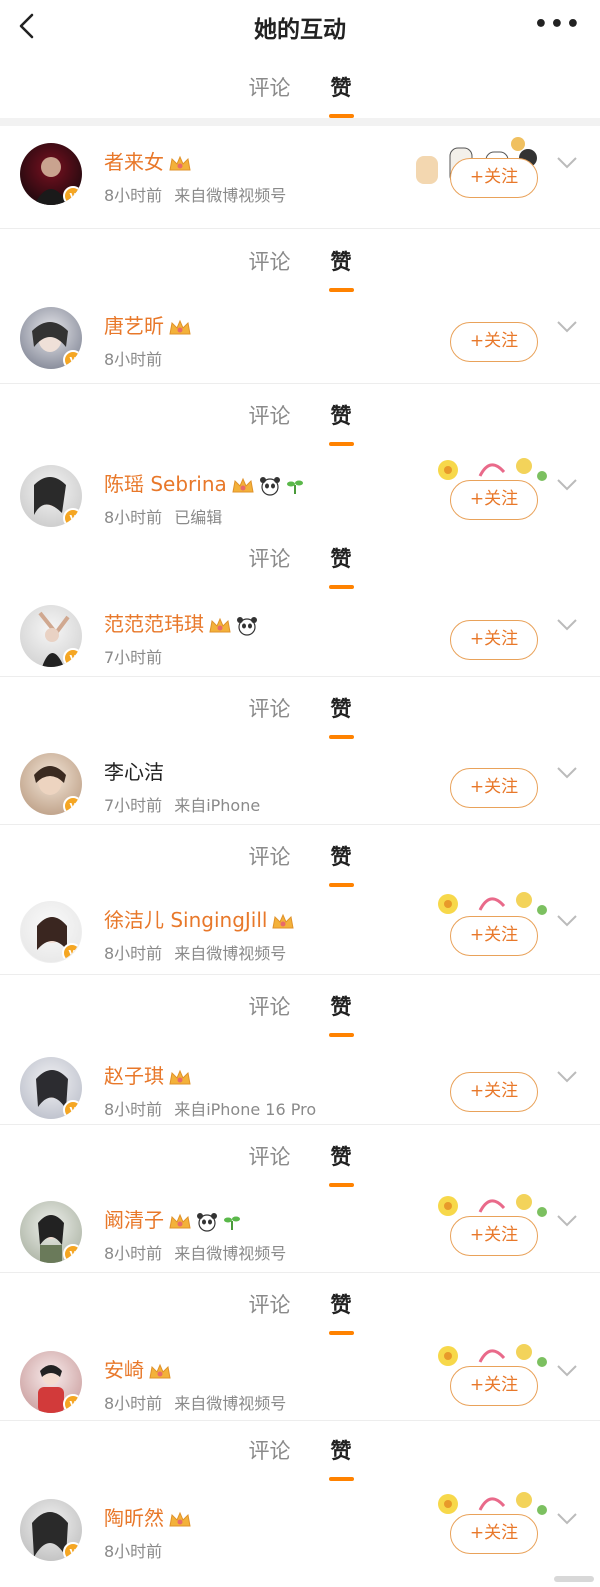  What do you see at coordinates (182, 805) in the screenshot?
I see `post-meta: 7小时前 来自iPhone` at bounding box center [182, 805].